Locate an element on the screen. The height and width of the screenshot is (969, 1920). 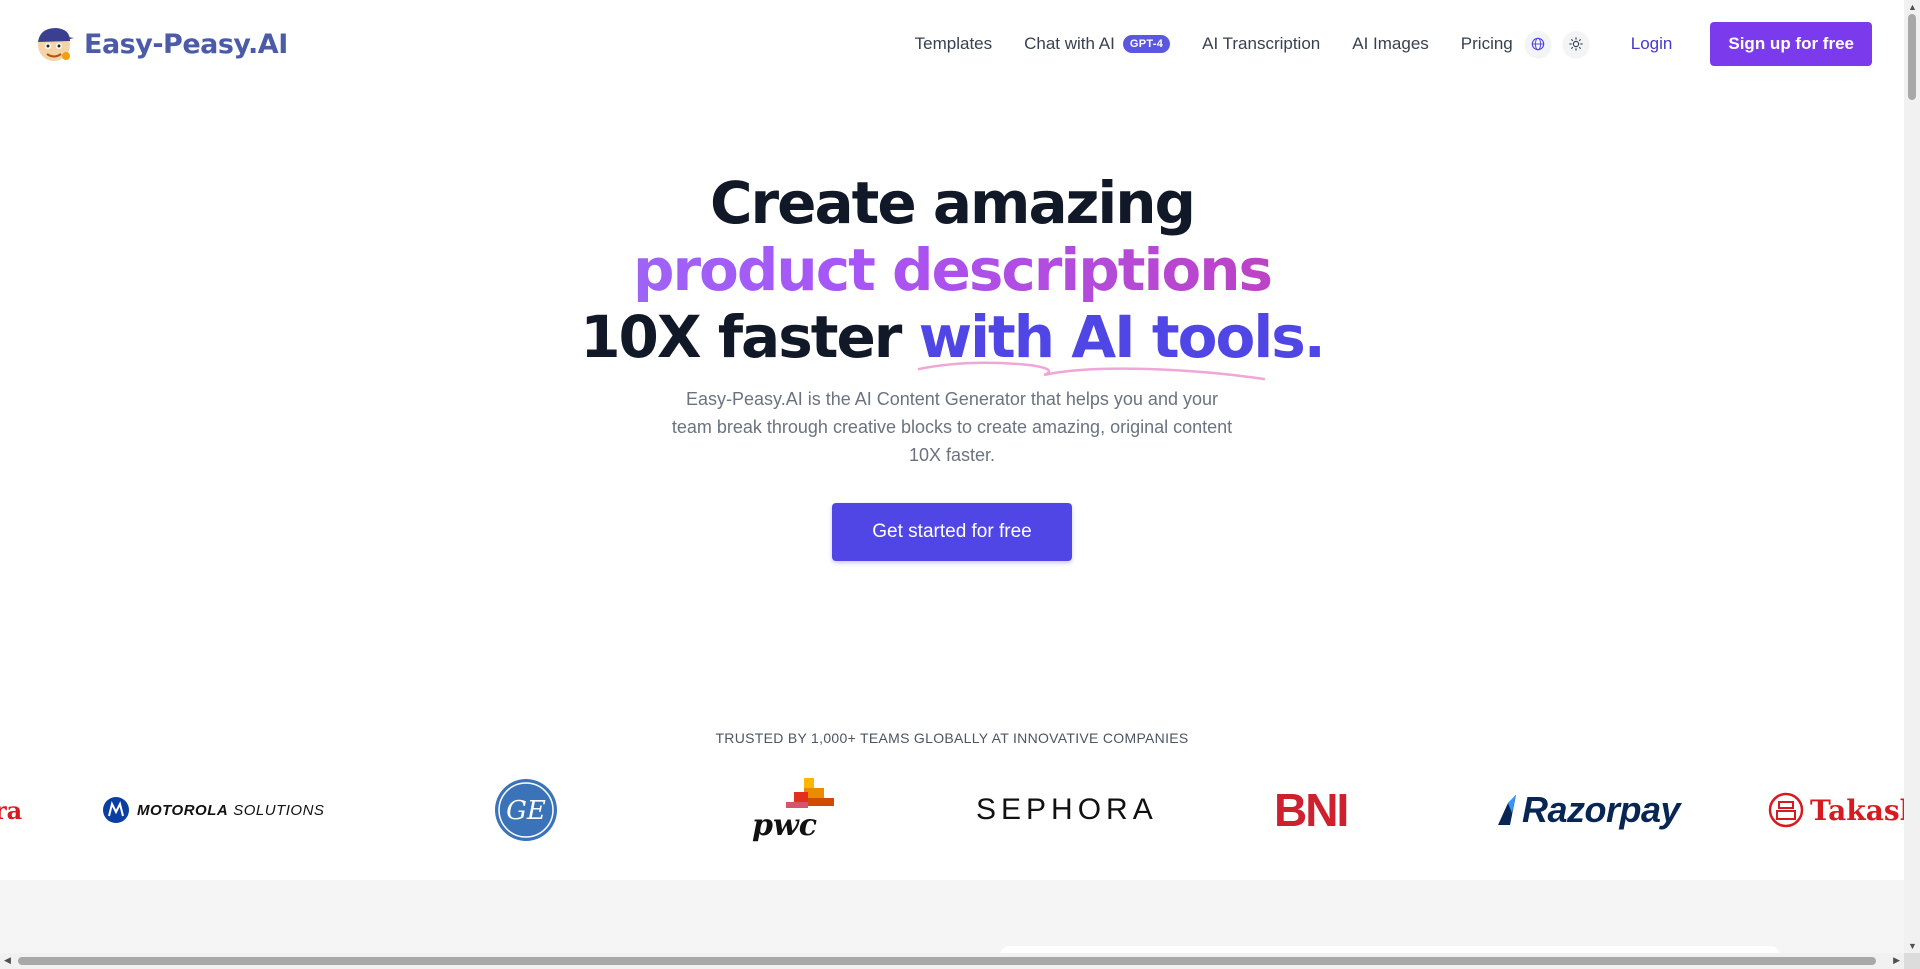
scroll-up-arrow-icon: ▲ is located at coordinates (1912, 7).